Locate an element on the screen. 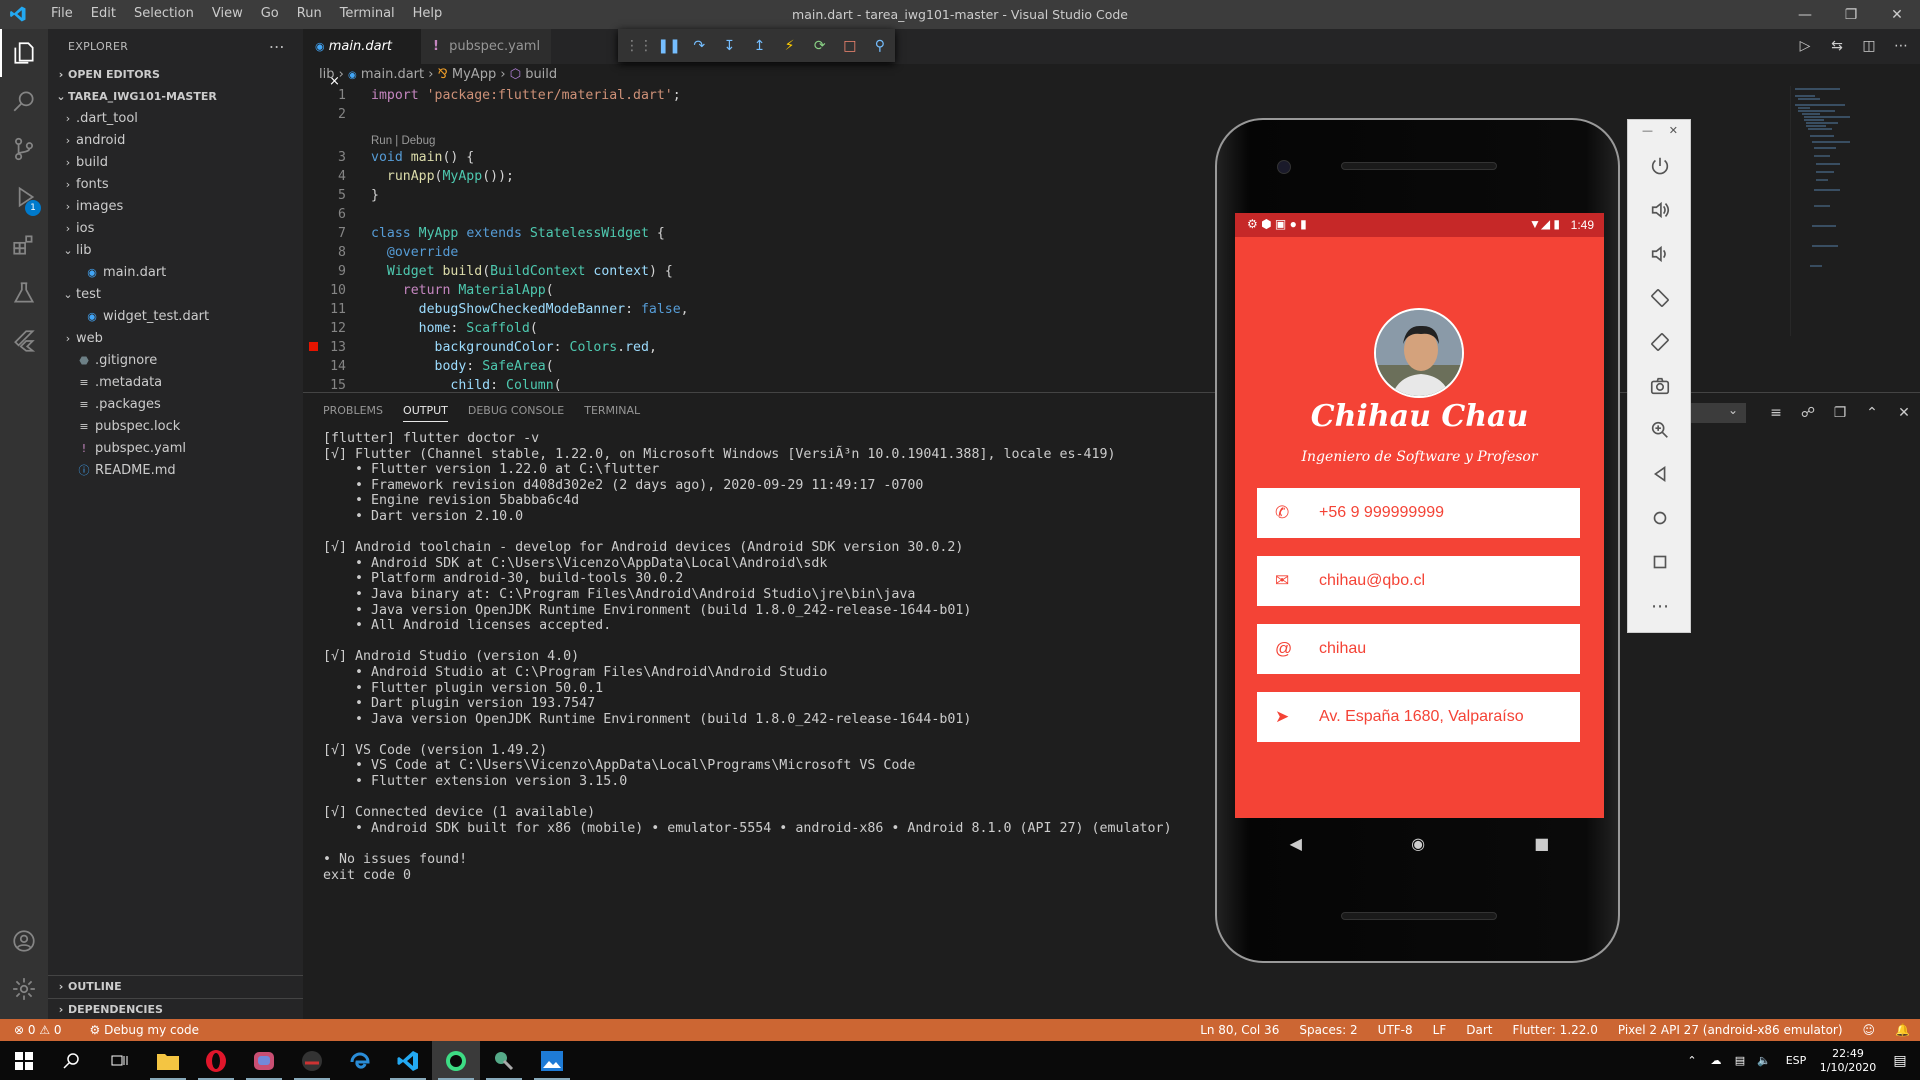 This screenshot has height=1080, width=1920. close-panel-icon: ✕ is located at coordinates (1904, 413).